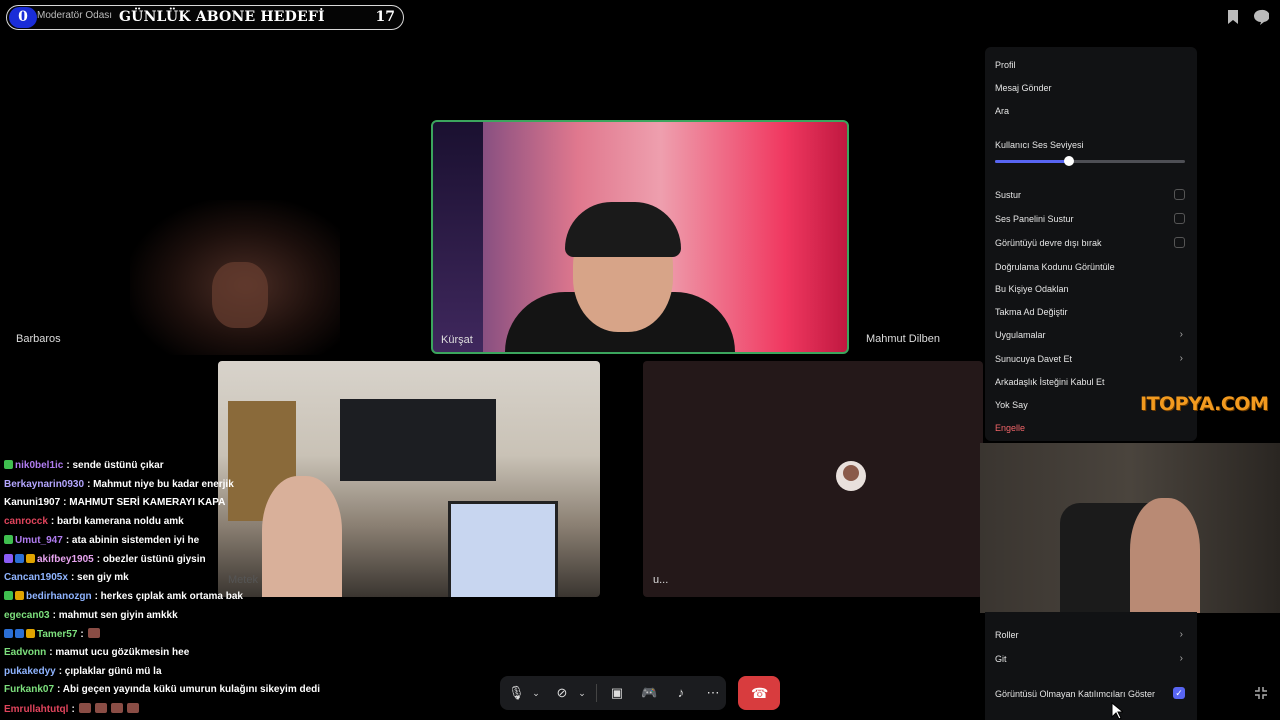 The image size is (1280, 720). I want to click on soundboard-icon: ♪, so click(681, 693).